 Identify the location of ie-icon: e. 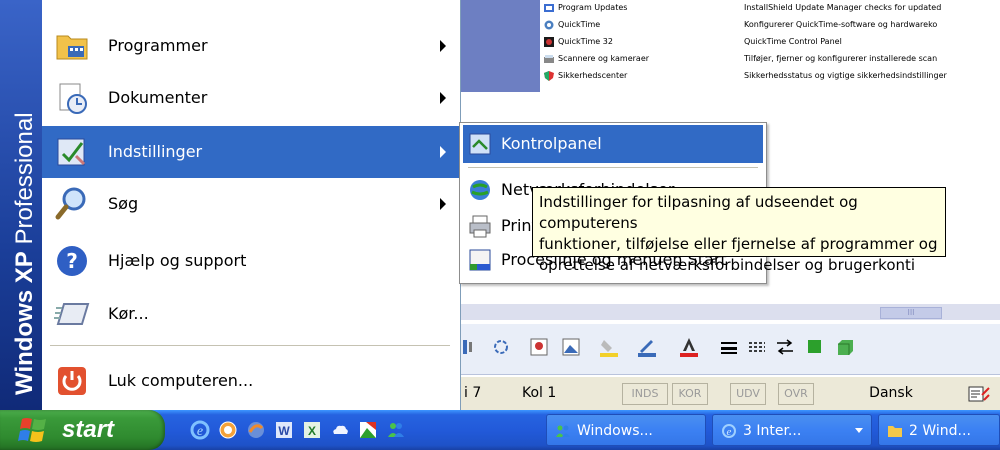
(200, 430).